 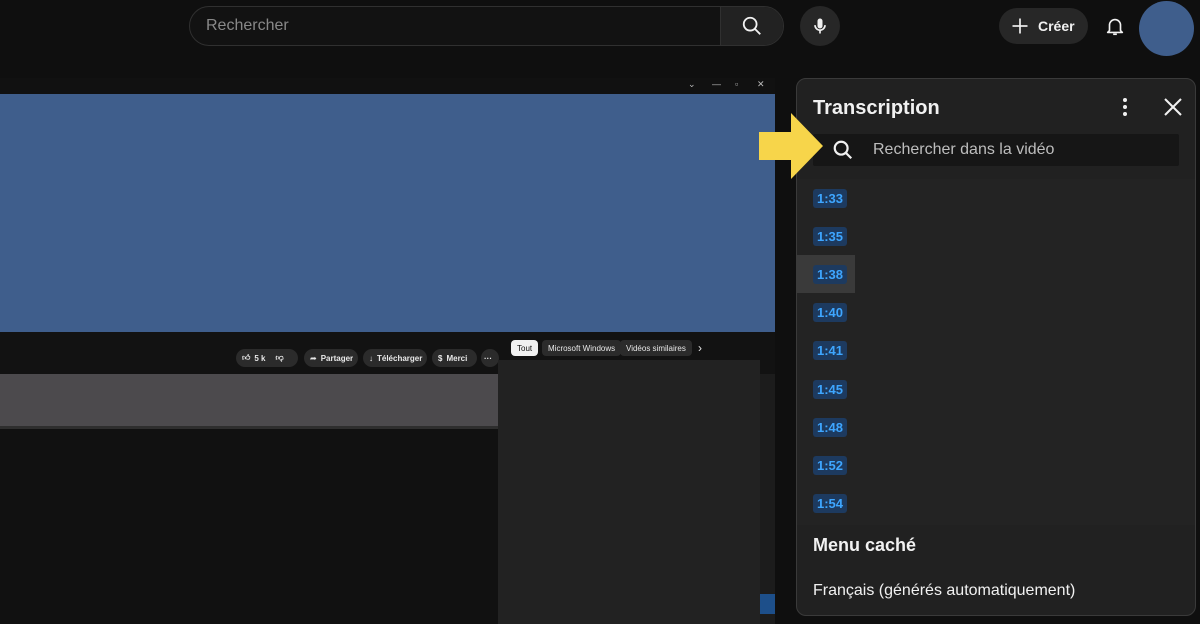 What do you see at coordinates (629, 492) in the screenshot?
I see `recommendations-area` at bounding box center [629, 492].